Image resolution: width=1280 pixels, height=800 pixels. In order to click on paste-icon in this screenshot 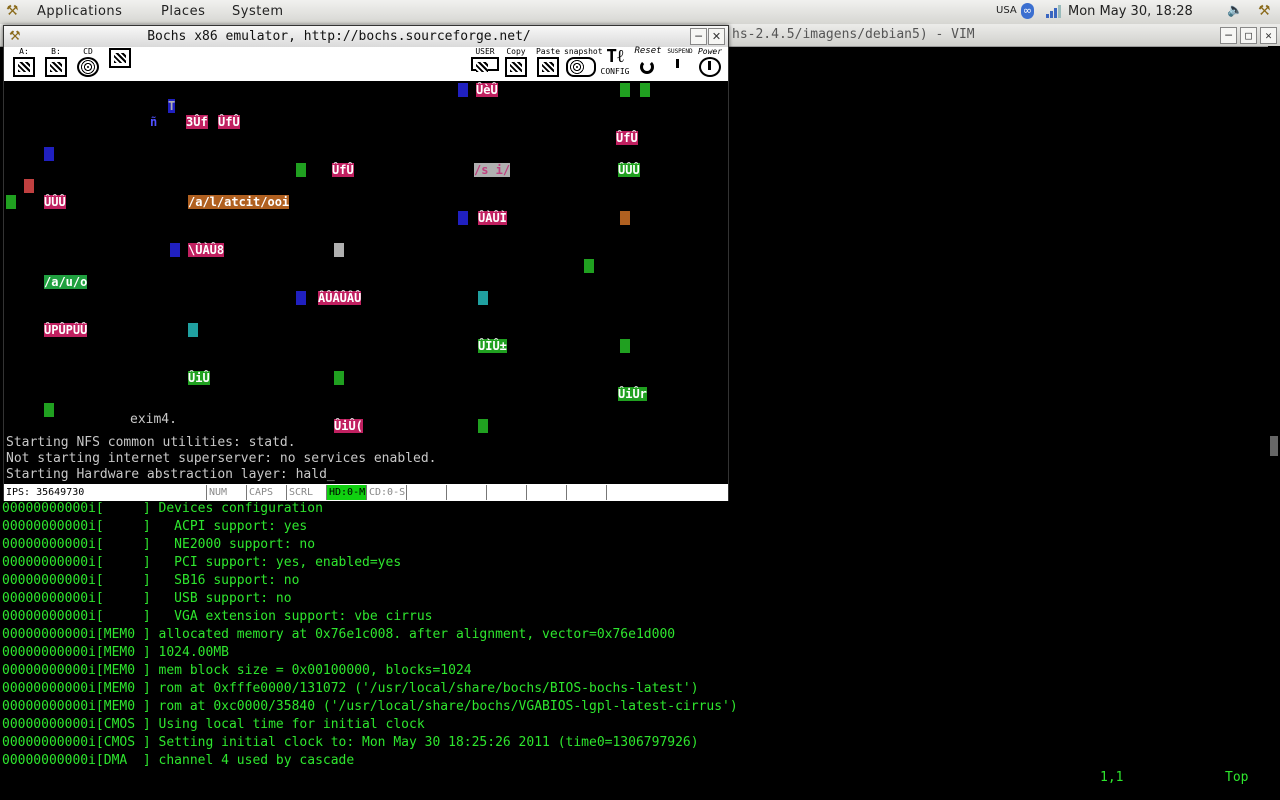, I will do `click(548, 67)`.